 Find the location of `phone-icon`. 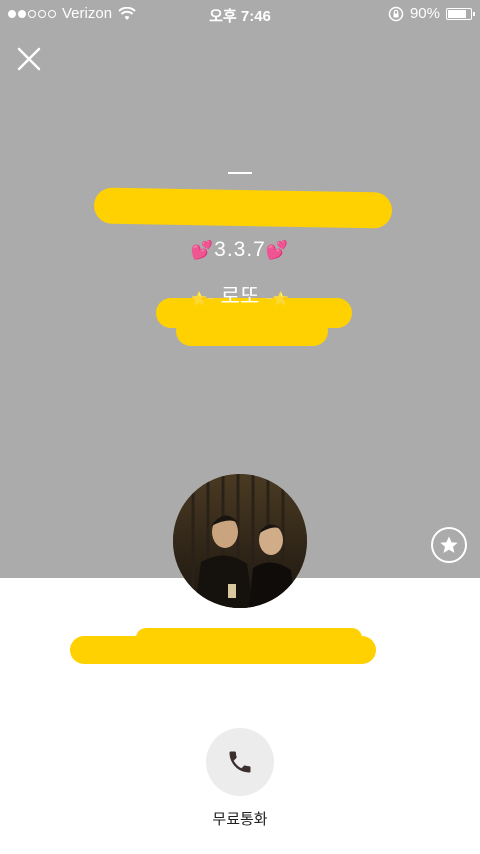

phone-icon is located at coordinates (240, 762).